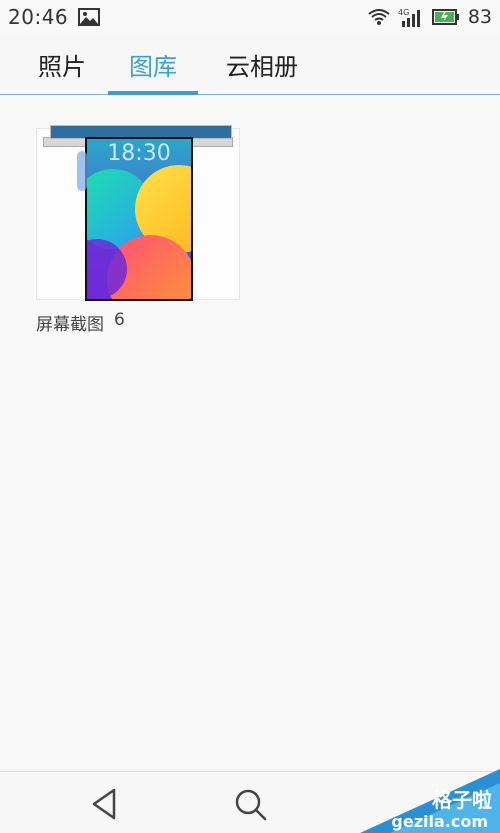  I want to click on status-right: 4G 83, so click(434, 17).